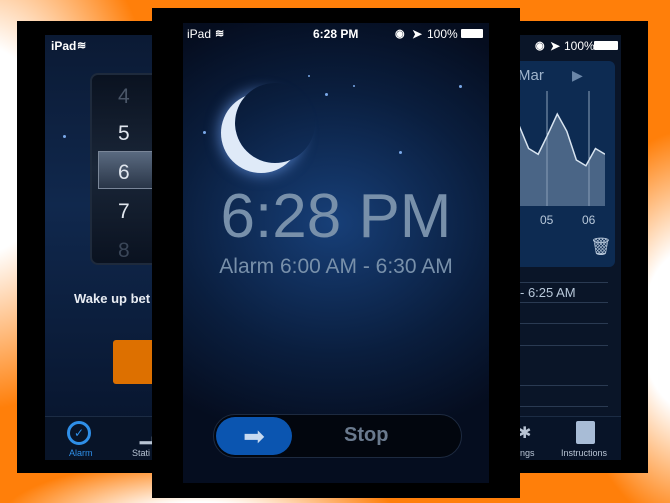 The image size is (670, 503). Describe the element at coordinates (577, 75) in the screenshot. I see `next-arrow-icon: ▶` at that location.